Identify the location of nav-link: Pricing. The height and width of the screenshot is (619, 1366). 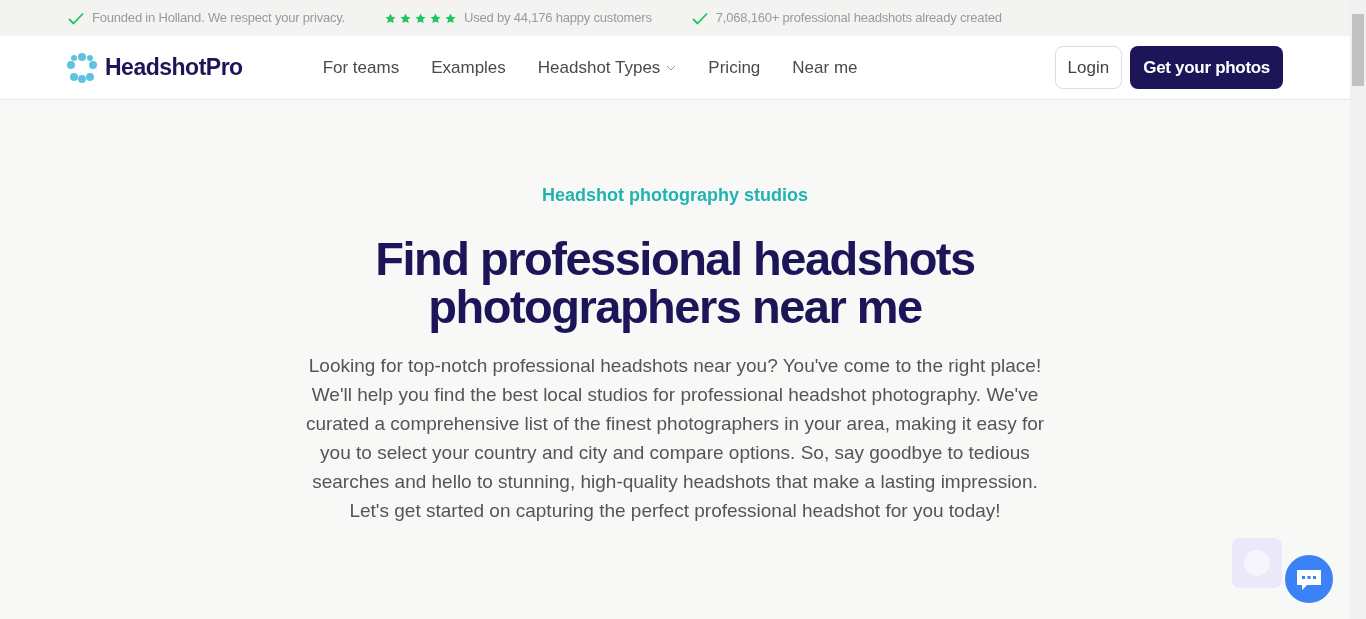
(734, 67).